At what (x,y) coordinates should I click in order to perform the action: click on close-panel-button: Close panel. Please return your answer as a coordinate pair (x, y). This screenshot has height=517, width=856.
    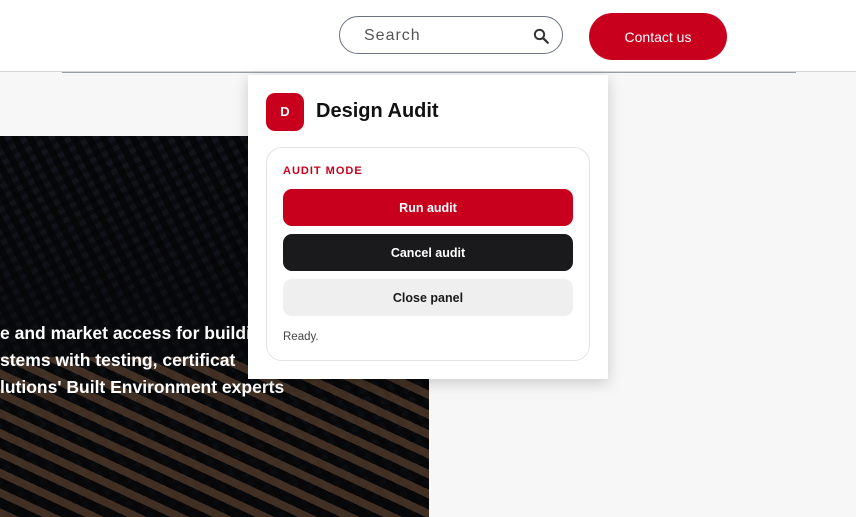
    Looking at the image, I should click on (428, 297).